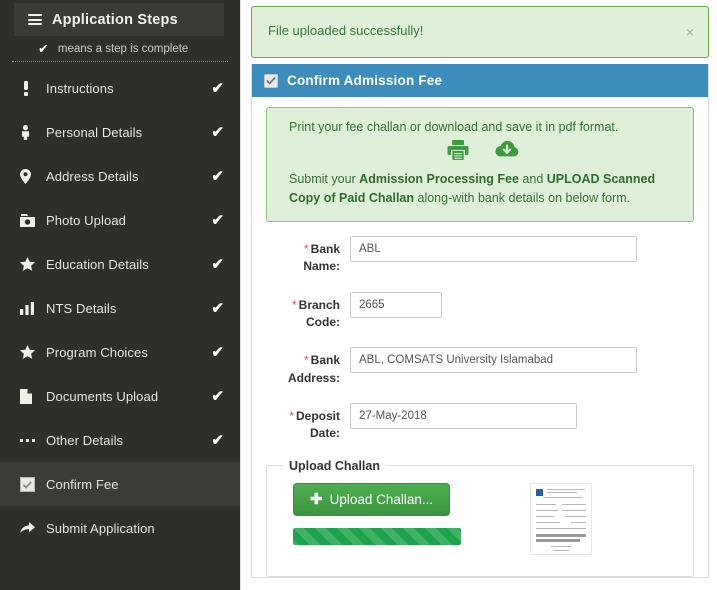  I want to click on hamburger-icon, so click(35, 19).